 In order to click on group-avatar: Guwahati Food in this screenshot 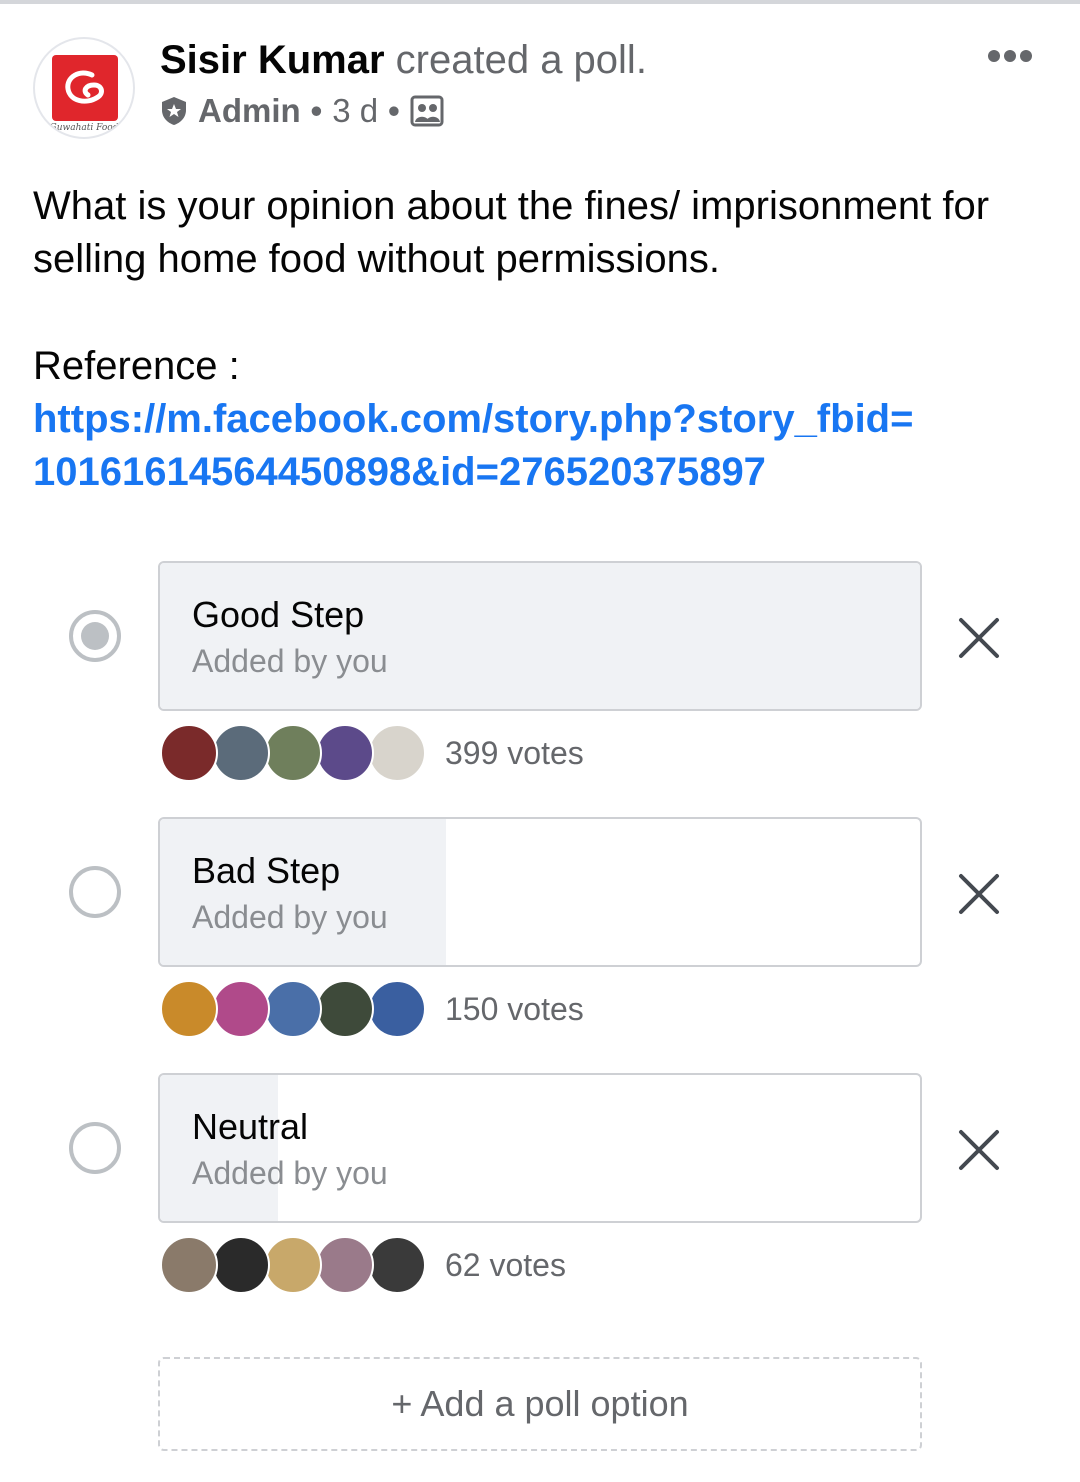, I will do `click(84, 88)`.